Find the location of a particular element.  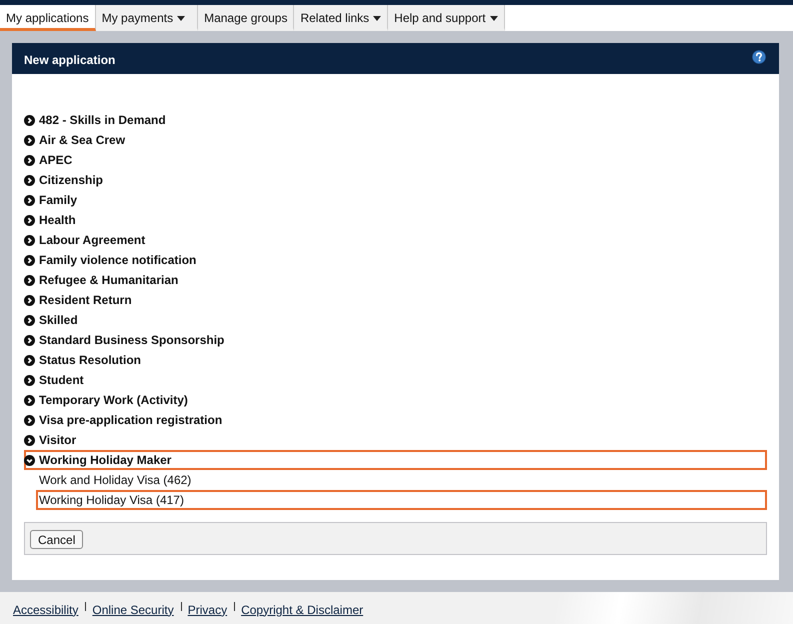

category-item: Citizenship is located at coordinates (395, 180).